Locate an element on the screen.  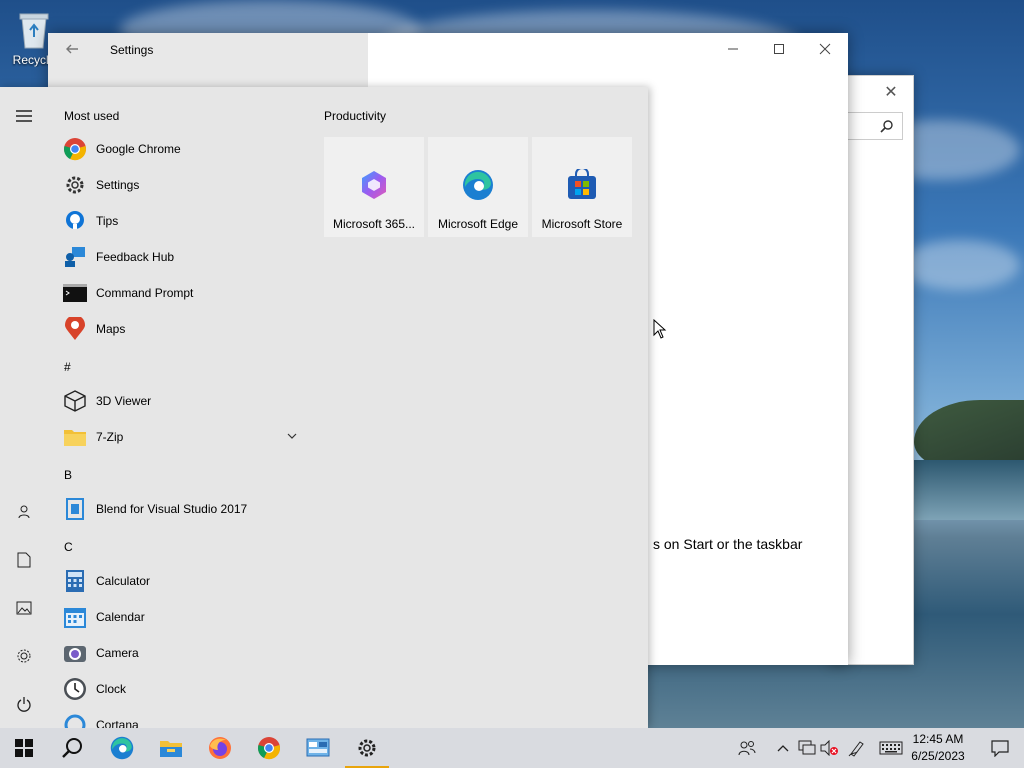
action-center-button is located at coordinates (1000, 748).